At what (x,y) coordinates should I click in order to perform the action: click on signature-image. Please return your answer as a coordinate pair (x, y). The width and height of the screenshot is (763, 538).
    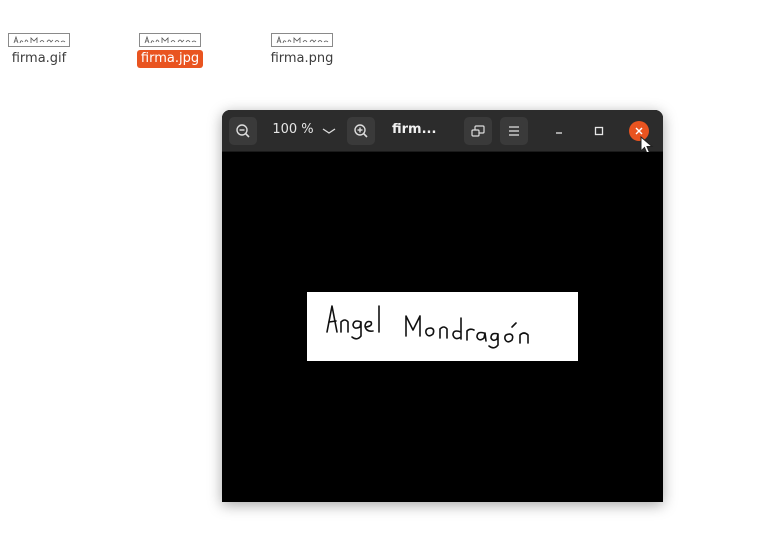
    Looking at the image, I should click on (442, 326).